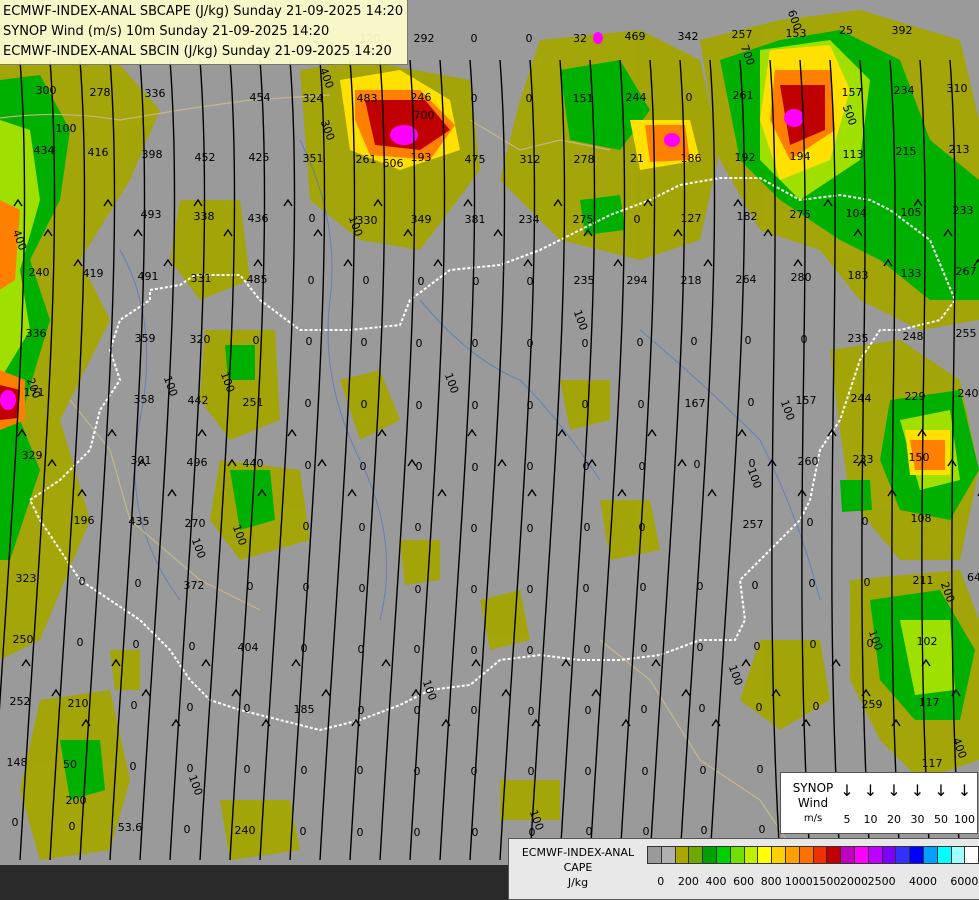 This screenshot has width=979, height=900. Describe the element at coordinates (846, 30) in the screenshot. I see `cape-value-label: 25` at that location.